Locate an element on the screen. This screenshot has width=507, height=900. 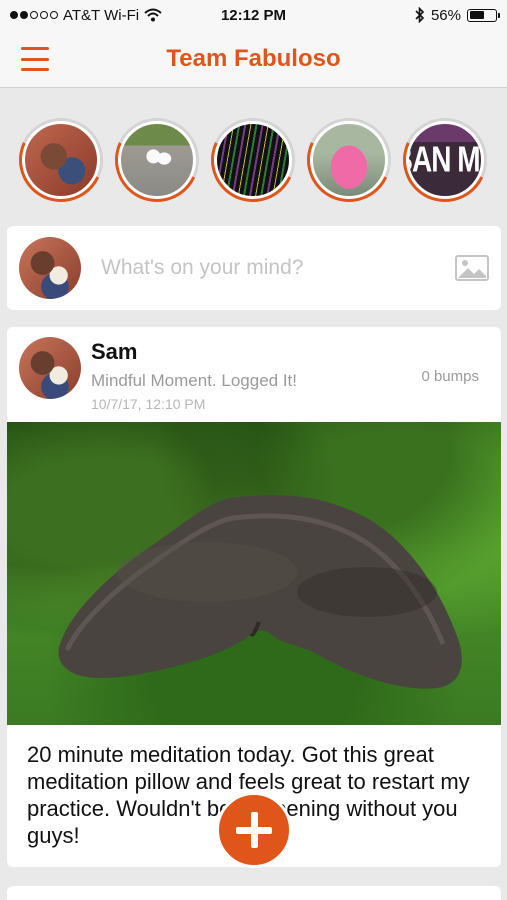
story-overlay-text: BAN ME is located at coordinates (445, 159).